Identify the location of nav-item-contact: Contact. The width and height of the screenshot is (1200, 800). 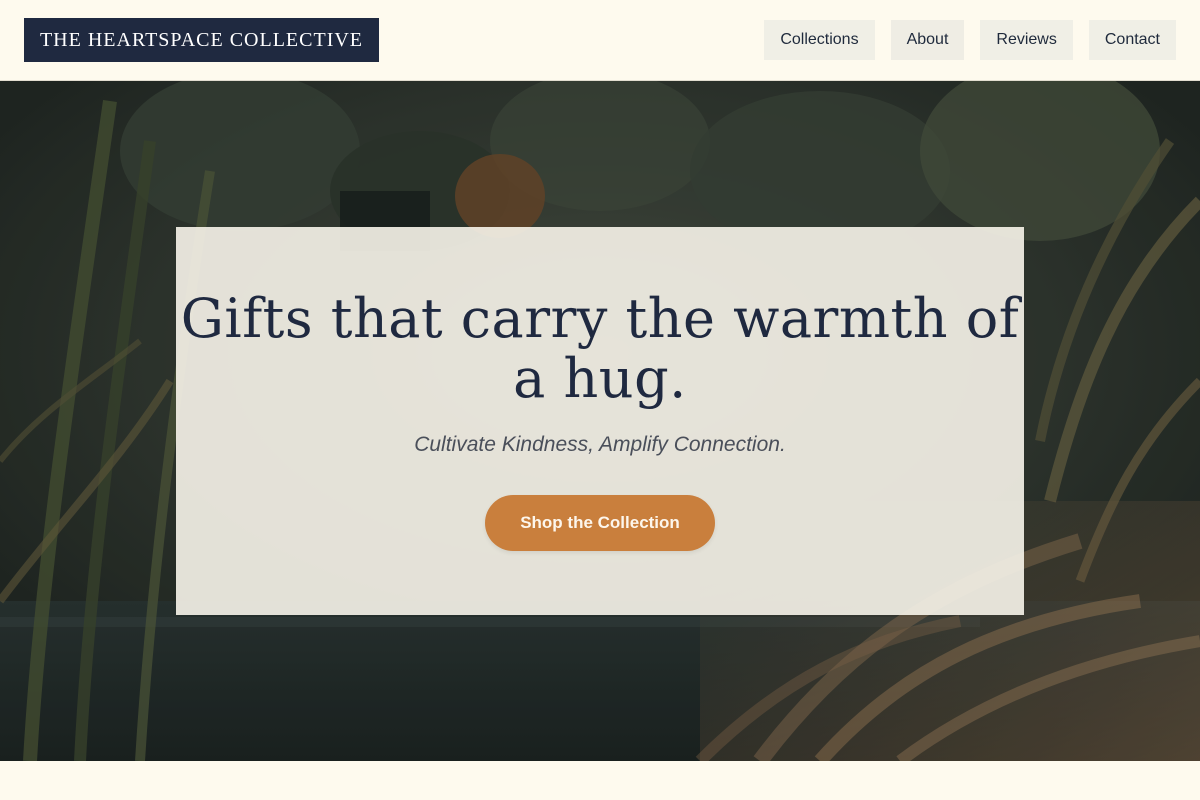
(1132, 40).